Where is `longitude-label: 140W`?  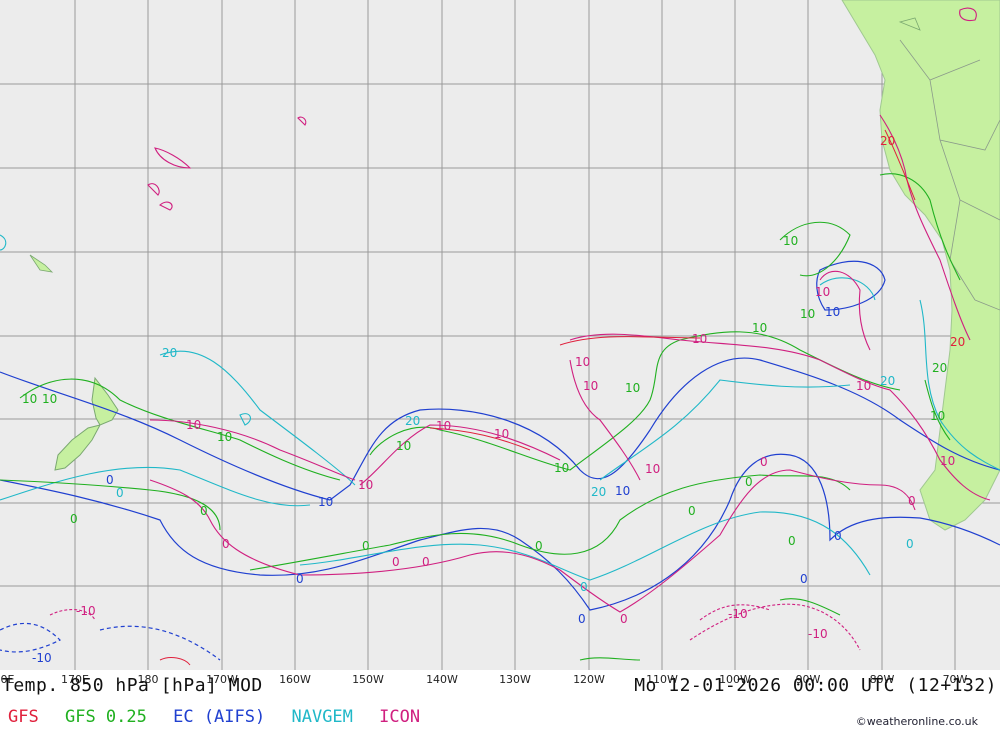 longitude-label: 140W is located at coordinates (442, 679).